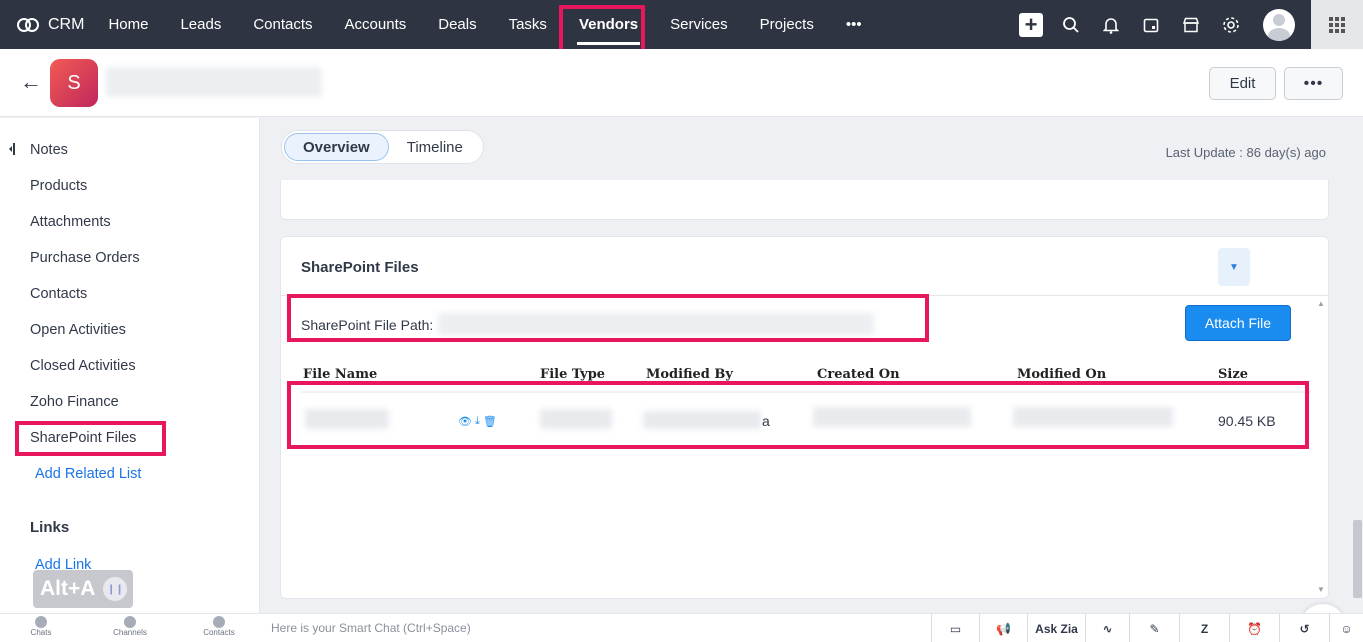 This screenshot has width=1363, height=642. Describe the element at coordinates (798, 415) in the screenshot. I see `file-row-highlight-box` at that location.